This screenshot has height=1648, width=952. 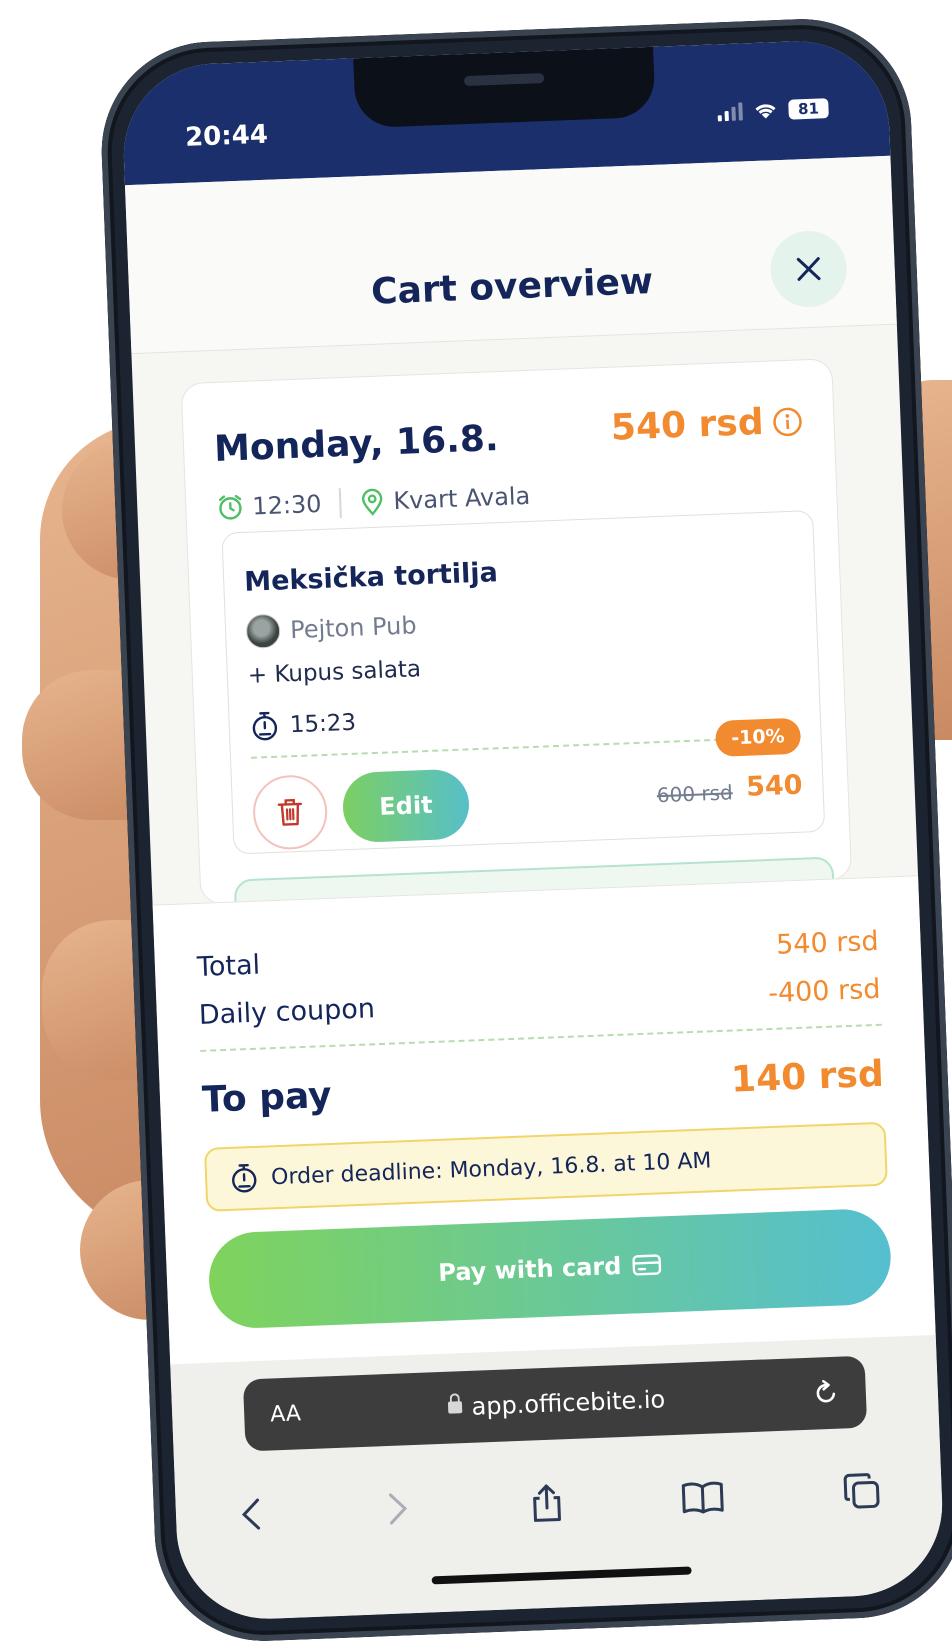 What do you see at coordinates (230, 507) in the screenshot?
I see `alarm-clock-icon` at bounding box center [230, 507].